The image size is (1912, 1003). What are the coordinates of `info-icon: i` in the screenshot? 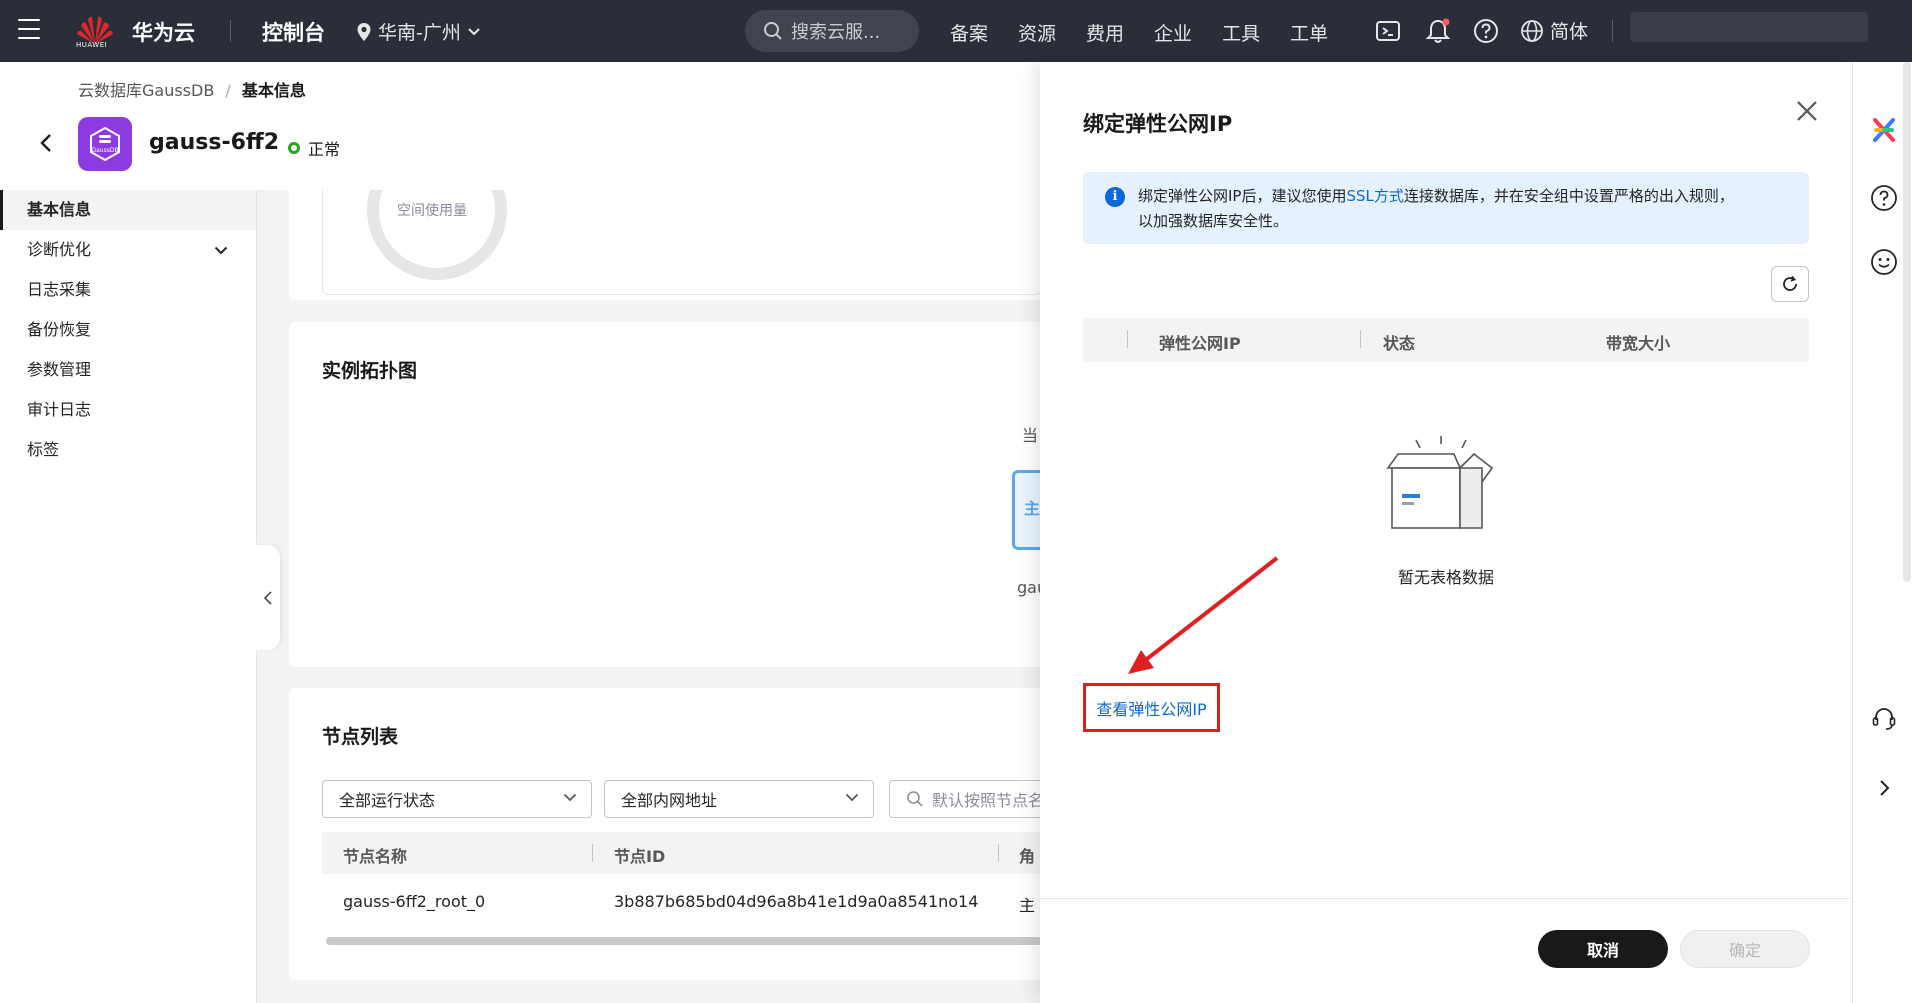 It's located at (1115, 197).